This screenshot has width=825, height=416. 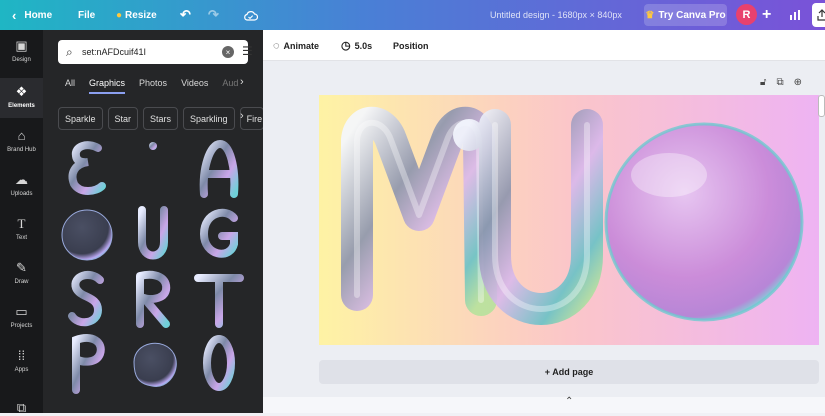 What do you see at coordinates (107, 85) in the screenshot?
I see `tab-graphics: Graphics` at bounding box center [107, 85].